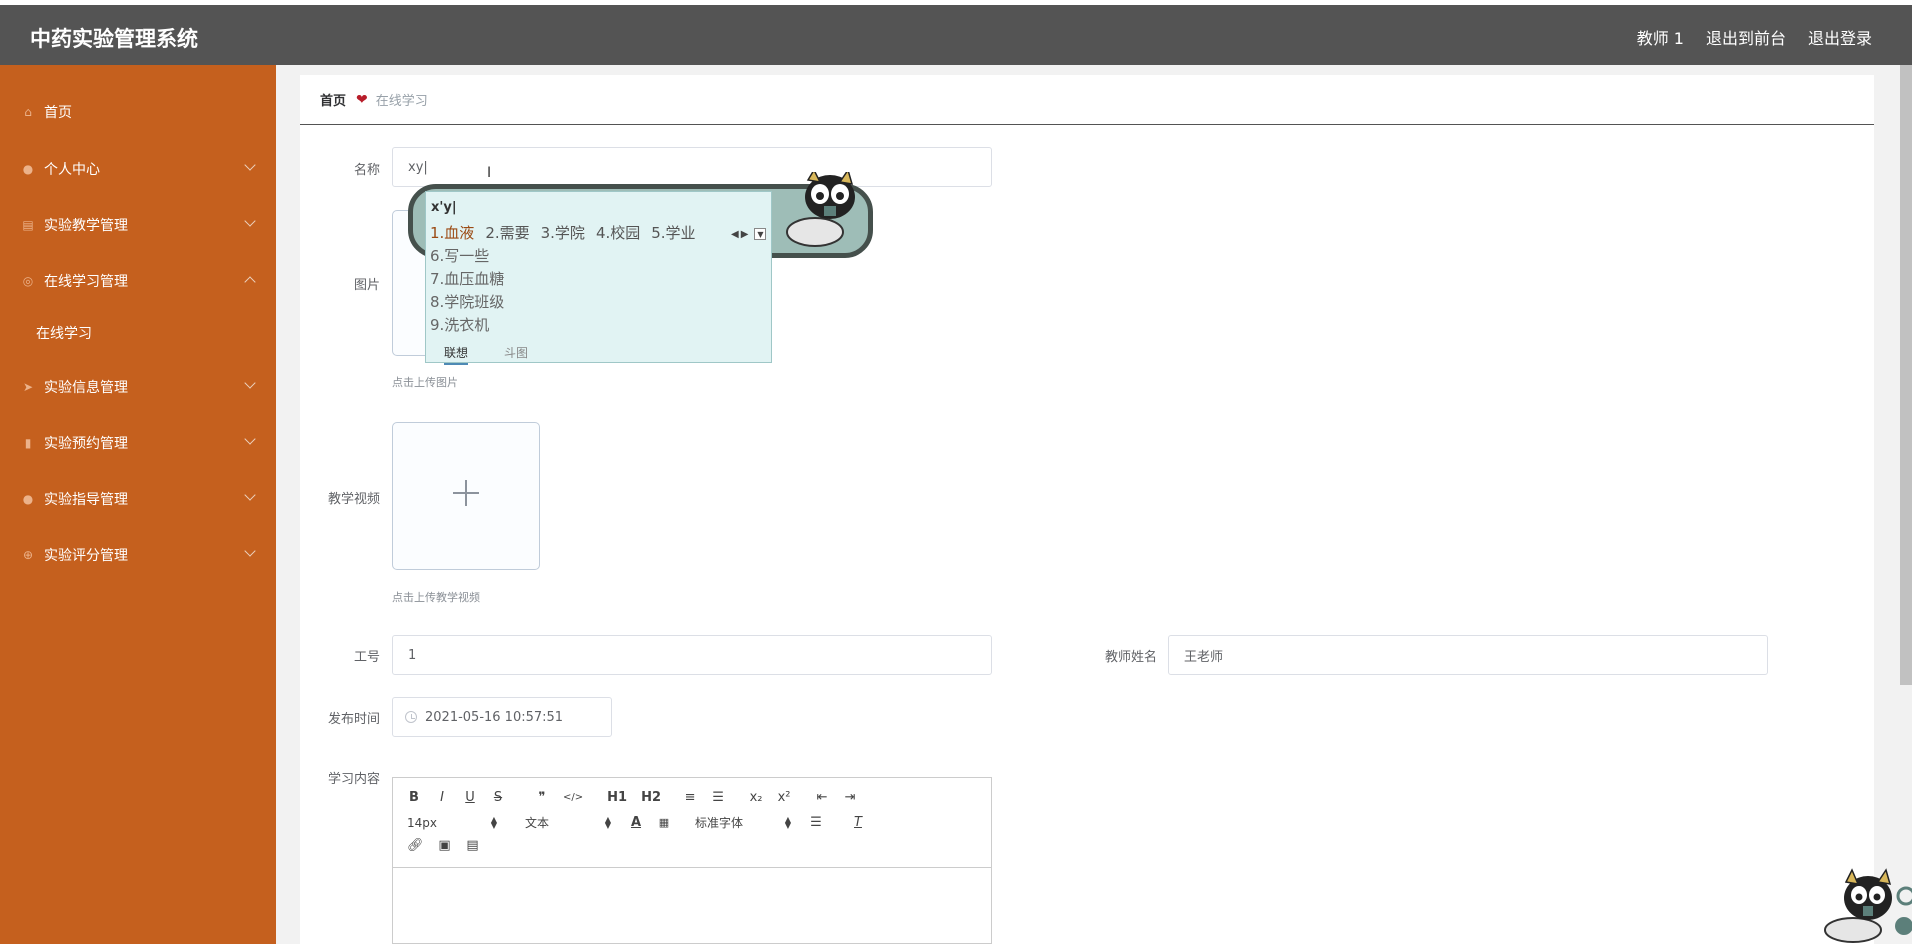  What do you see at coordinates (138, 387) in the screenshot?
I see `sidebar-item-info-management: ➤ 实验信息管理` at bounding box center [138, 387].